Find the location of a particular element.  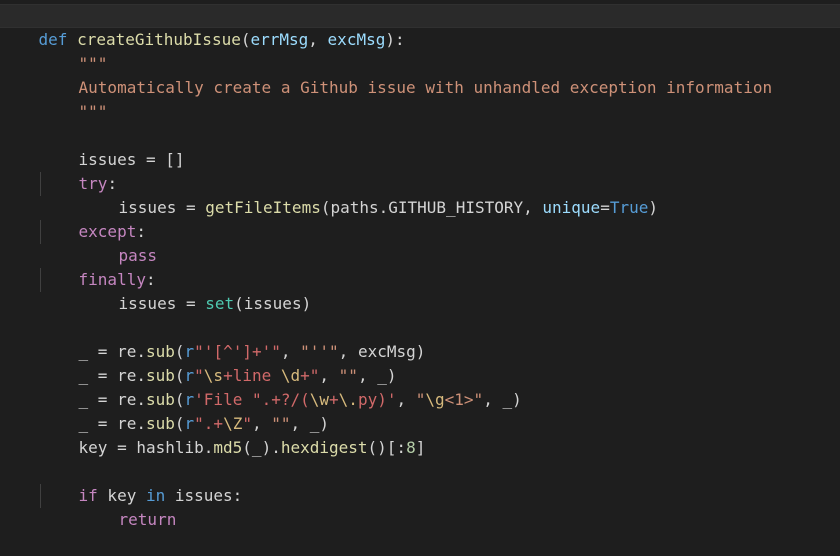

code-line-11: finally: is located at coordinates (98, 266).